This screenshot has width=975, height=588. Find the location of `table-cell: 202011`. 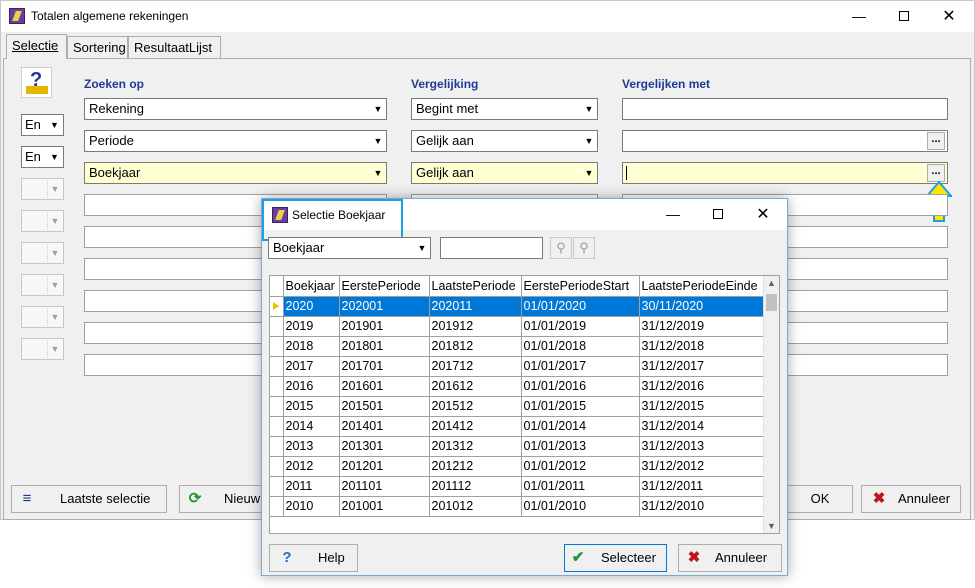

table-cell: 202011 is located at coordinates (475, 306).